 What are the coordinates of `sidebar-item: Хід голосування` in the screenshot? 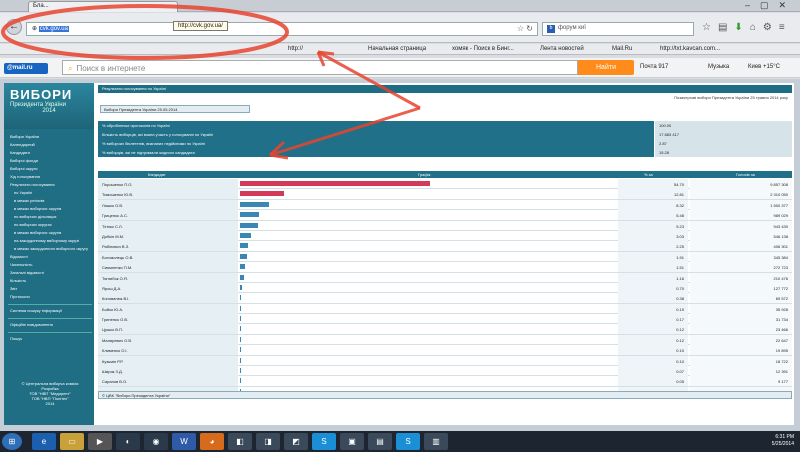 It's located at (50, 177).